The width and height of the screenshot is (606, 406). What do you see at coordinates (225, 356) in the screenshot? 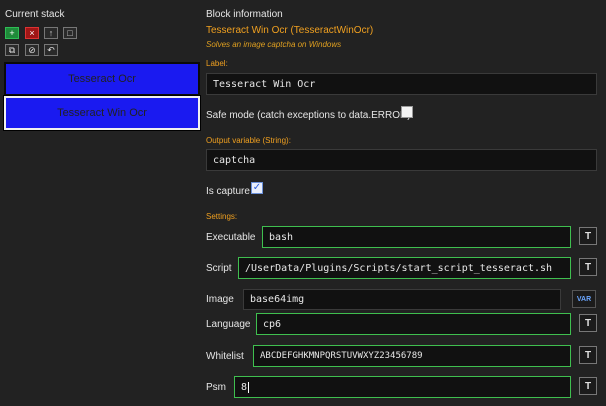
I see `whitelist-label: Whitelist` at bounding box center [225, 356].